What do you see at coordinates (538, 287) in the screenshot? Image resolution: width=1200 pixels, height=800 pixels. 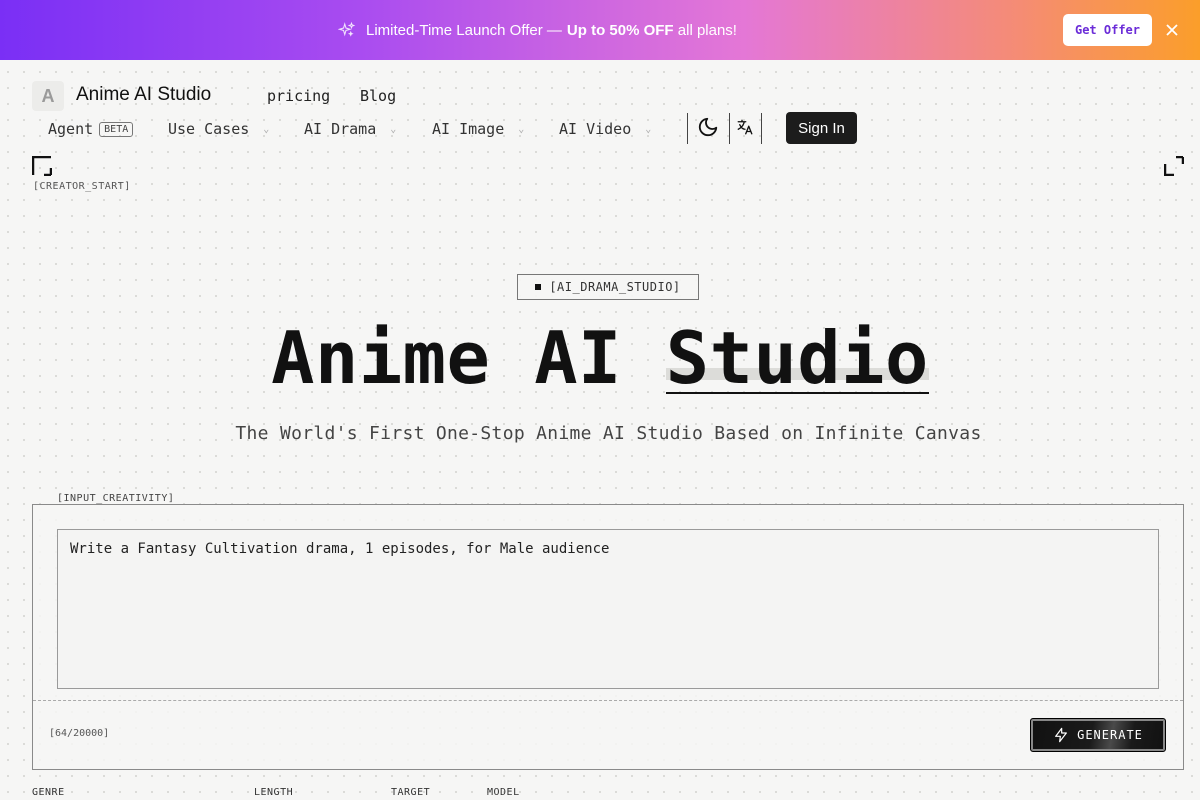 I see `square-icon` at bounding box center [538, 287].